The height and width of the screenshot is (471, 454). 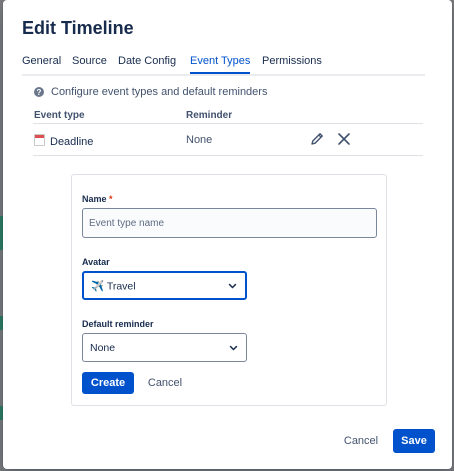 I want to click on avatar-field-label: Avatar, so click(x=96, y=262).